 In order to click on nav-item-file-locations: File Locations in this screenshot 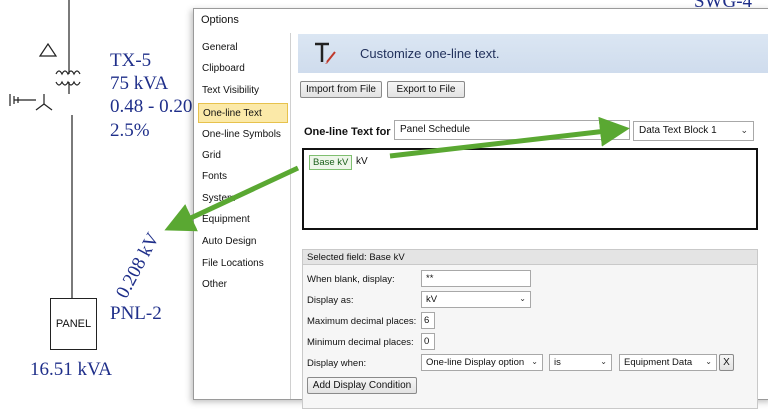, I will do `click(243, 264)`.